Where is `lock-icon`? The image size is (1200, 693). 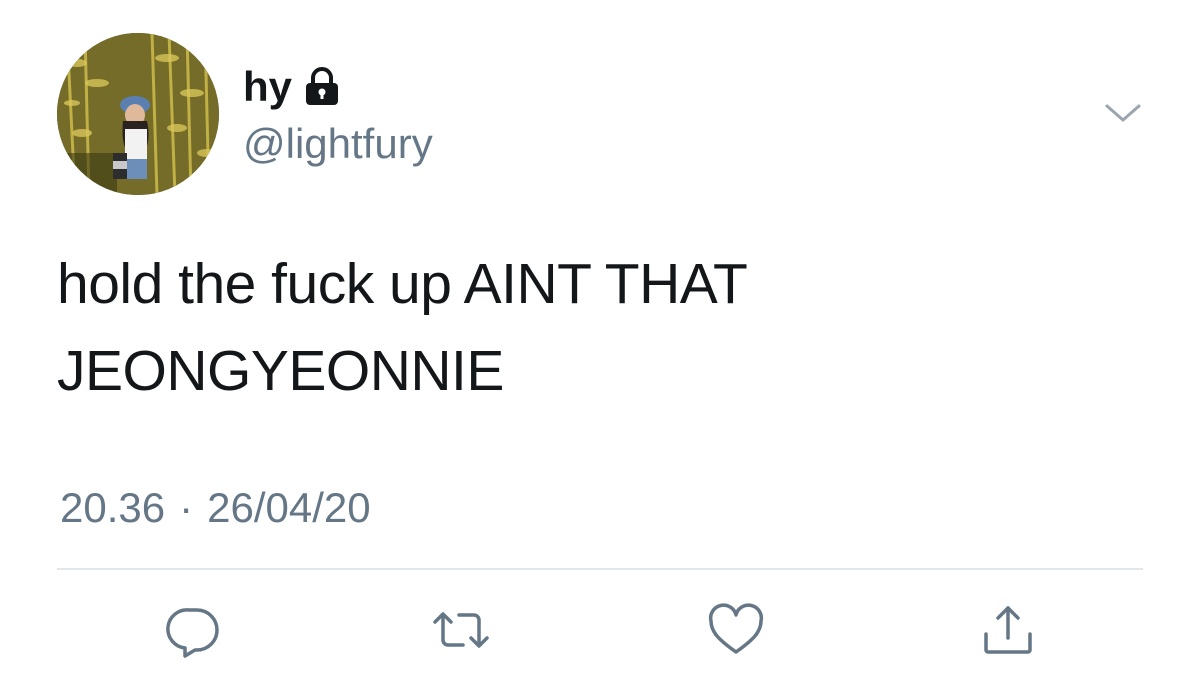 lock-icon is located at coordinates (322, 87).